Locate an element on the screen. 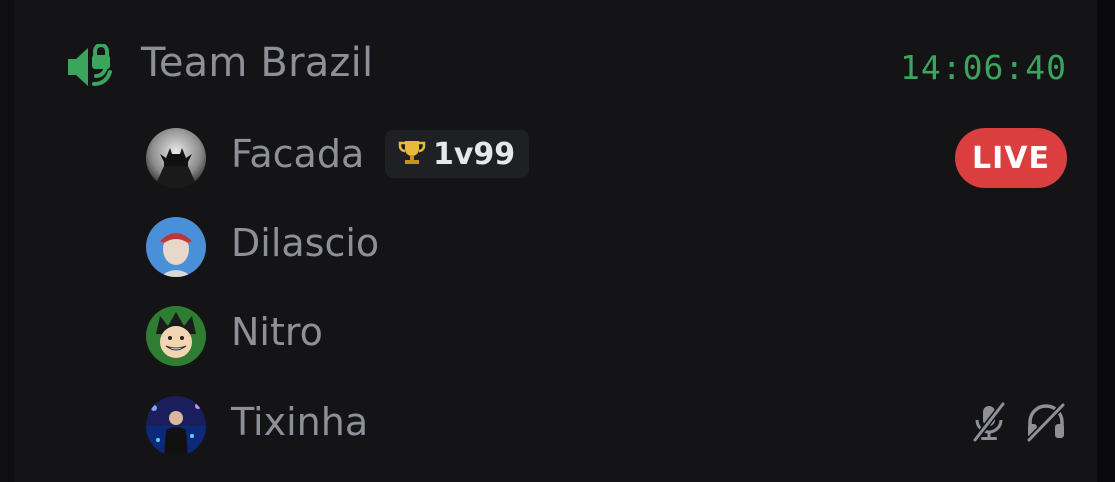 Image resolution: width=1115 pixels, height=482 pixels. member-name: Dilascio is located at coordinates (305, 243).